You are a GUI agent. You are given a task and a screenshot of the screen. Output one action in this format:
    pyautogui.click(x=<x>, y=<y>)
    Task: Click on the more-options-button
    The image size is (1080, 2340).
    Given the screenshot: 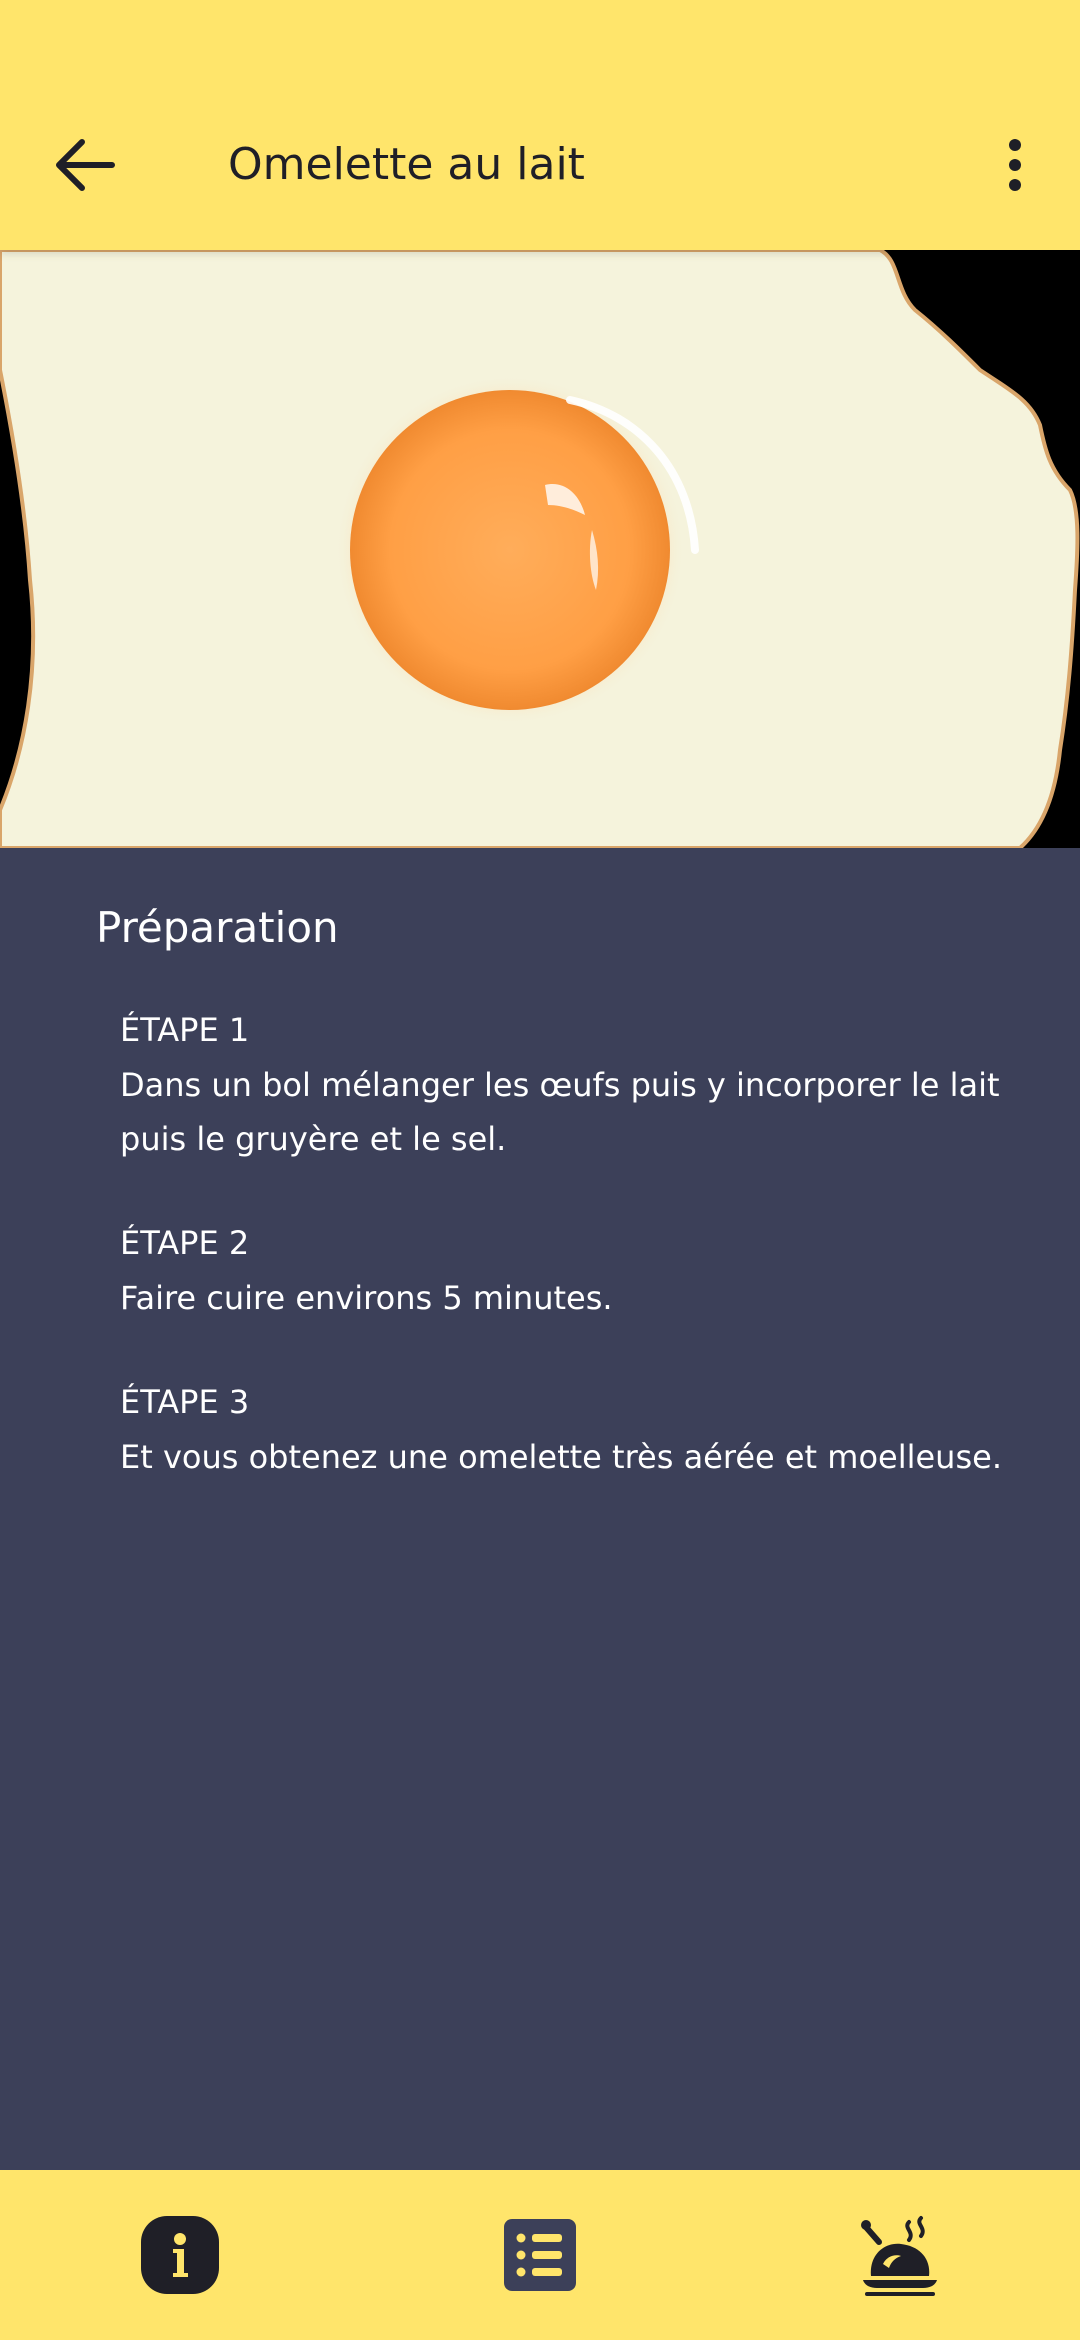 What is the action you would take?
    pyautogui.click(x=1015, y=165)
    